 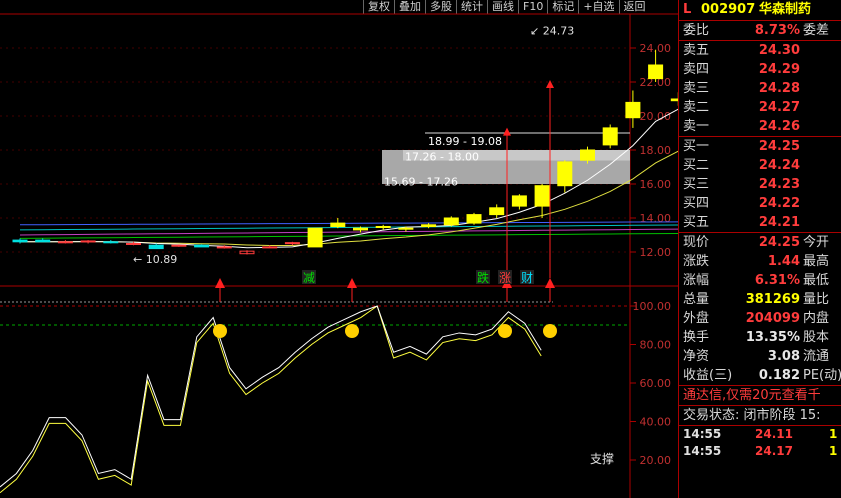 What do you see at coordinates (696, 165) in the screenshot?
I see `bid-row-label: 买二` at bounding box center [696, 165].